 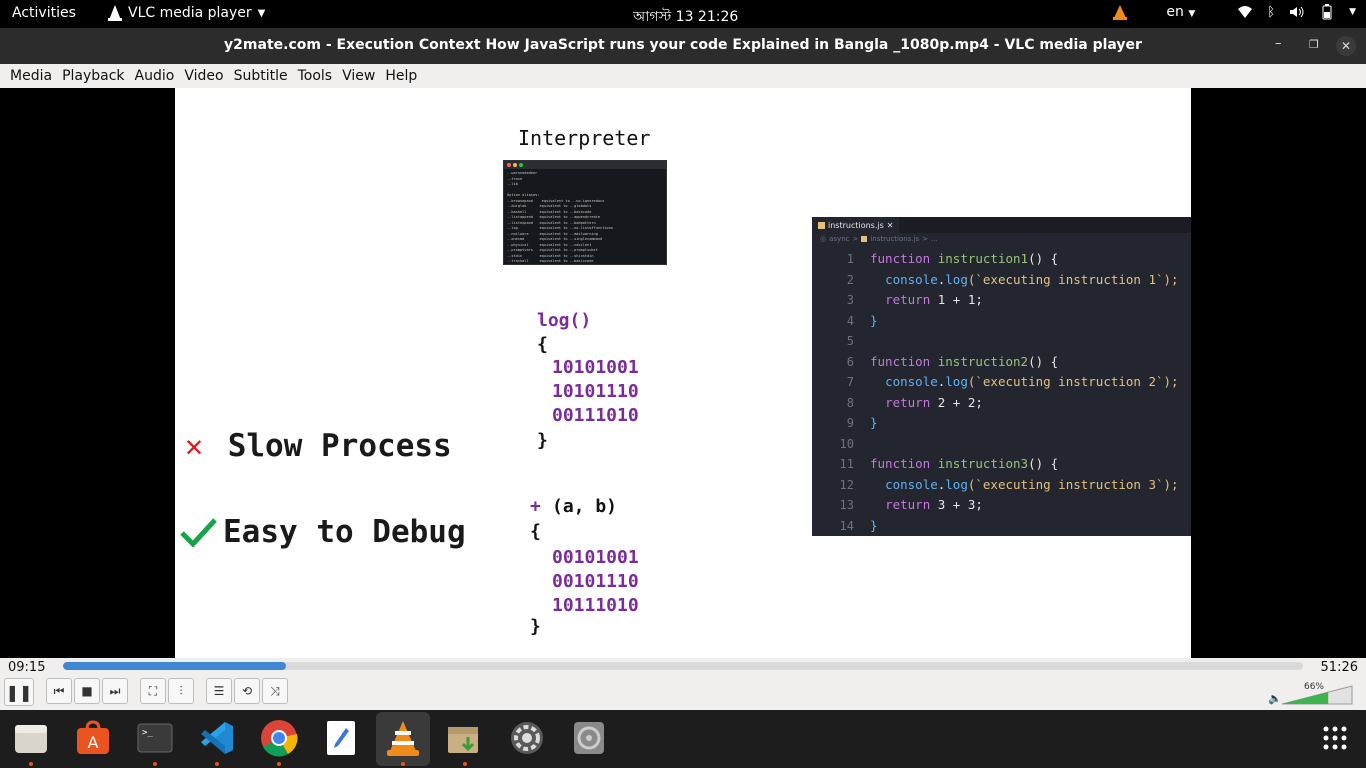 I want to click on vlc-icon, so click(x=115, y=13).